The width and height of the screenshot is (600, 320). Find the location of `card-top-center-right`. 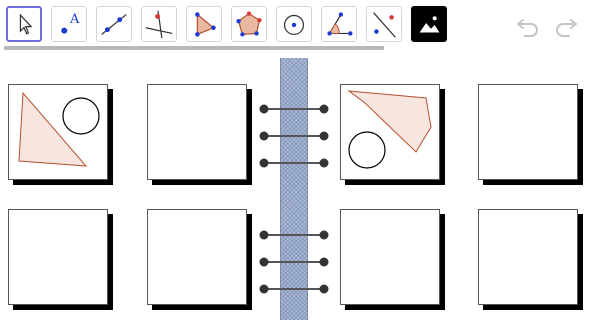

card-top-center-right is located at coordinates (392, 134).